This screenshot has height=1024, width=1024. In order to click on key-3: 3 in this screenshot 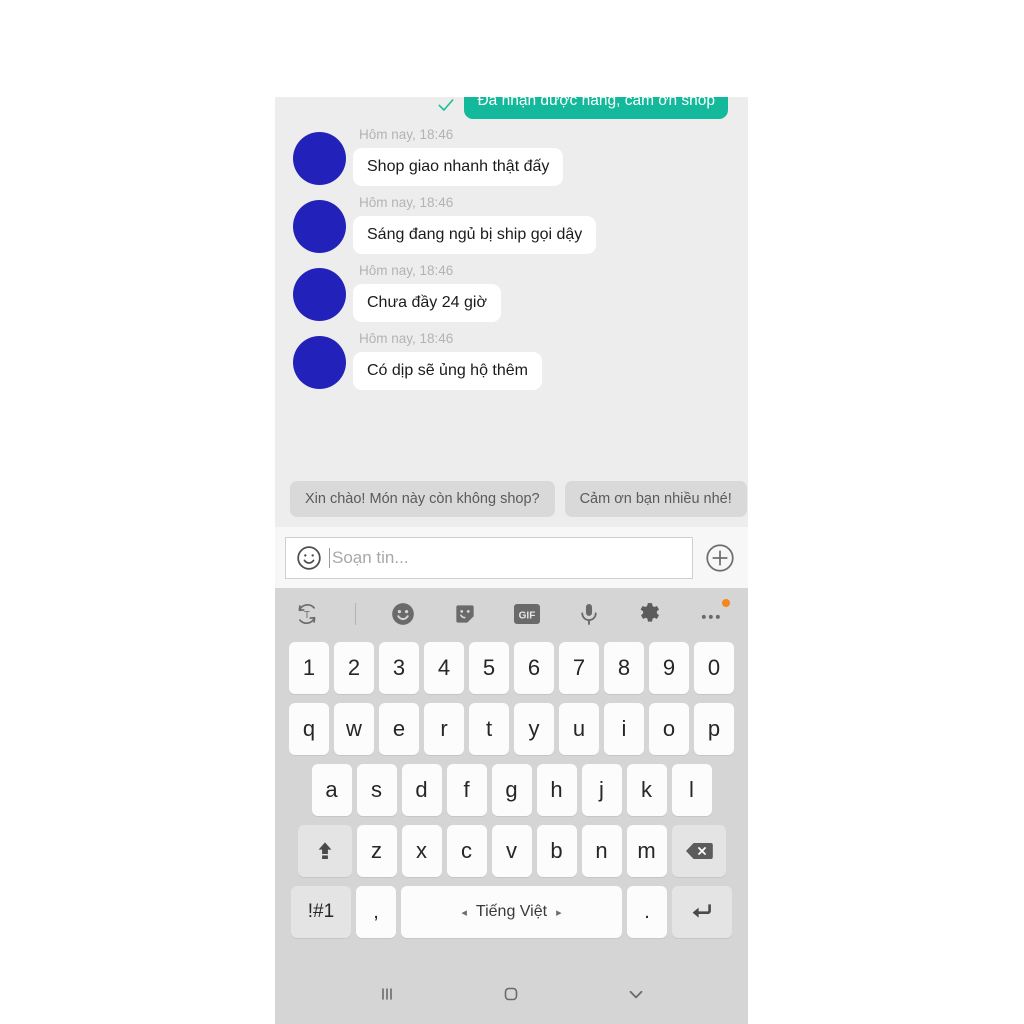, I will do `click(399, 668)`.